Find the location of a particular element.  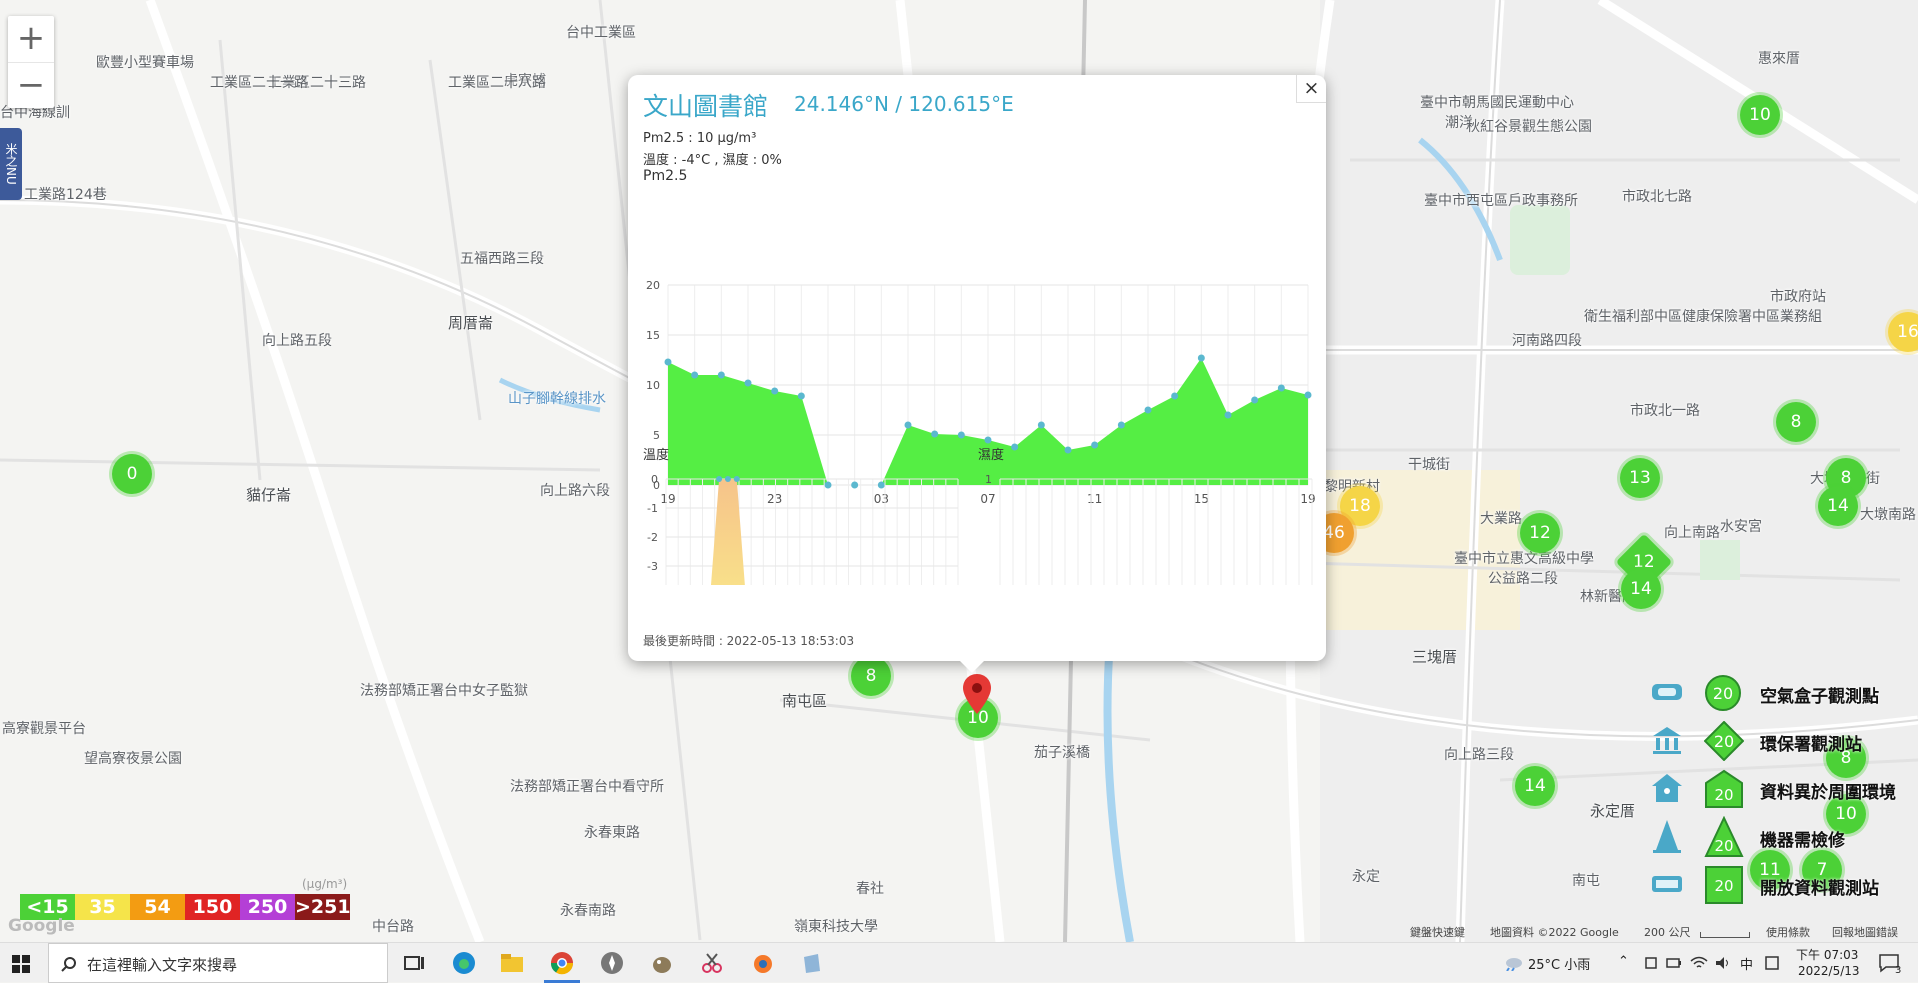

zoom-out-button: − is located at coordinates (31, 85).